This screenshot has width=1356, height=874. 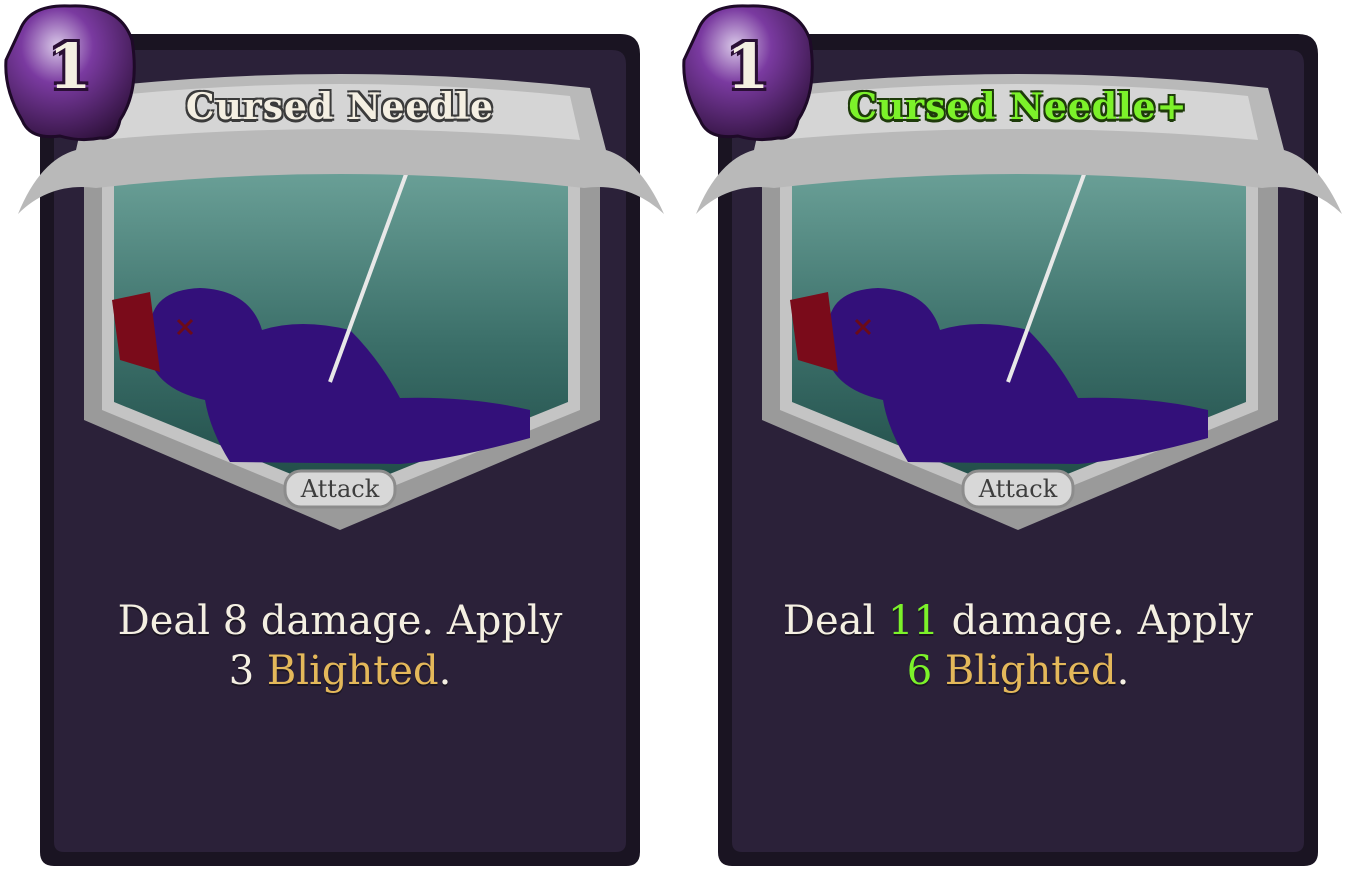 I want to click on desc-blight-amount: 3, so click(x=241, y=671).